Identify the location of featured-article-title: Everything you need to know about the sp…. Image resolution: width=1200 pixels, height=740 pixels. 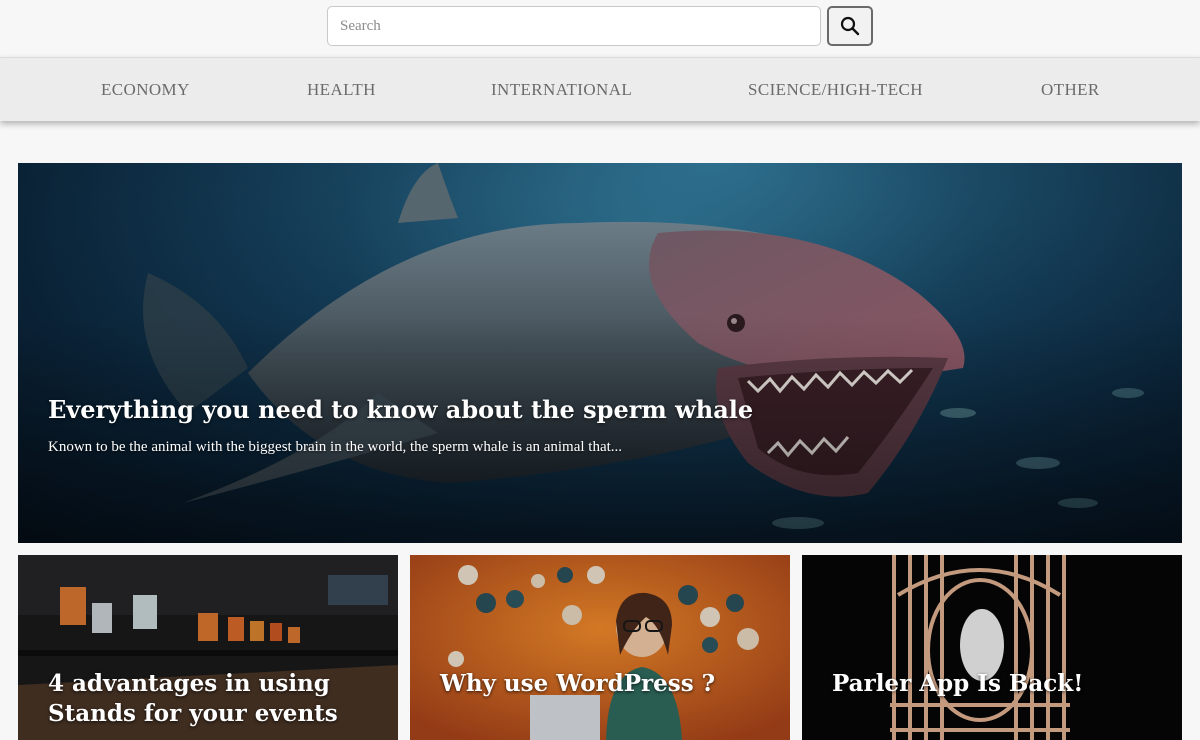
(400, 409).